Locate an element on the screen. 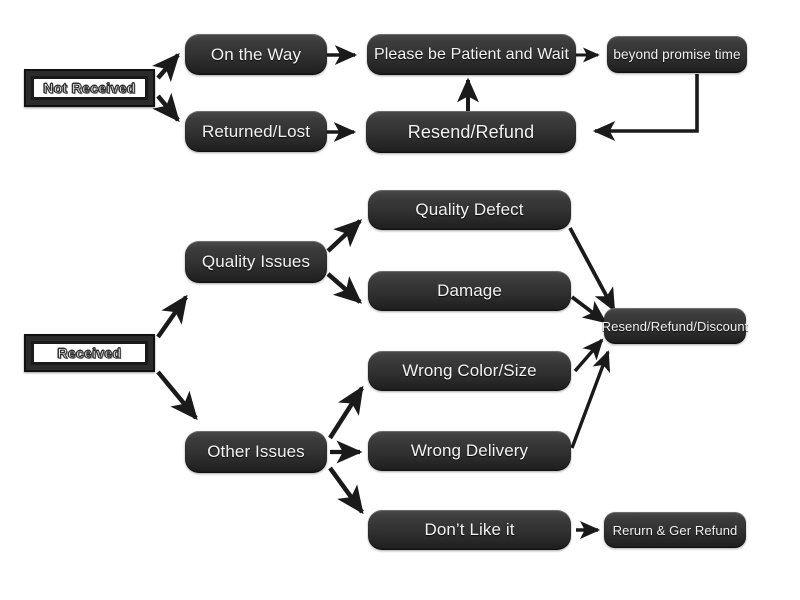 The width and height of the screenshot is (800, 600). node-label-on-the-way: On the Way is located at coordinates (256, 54).